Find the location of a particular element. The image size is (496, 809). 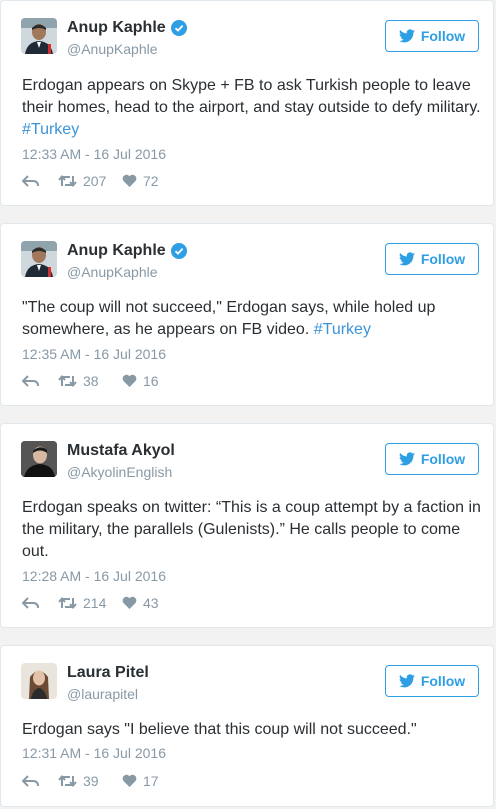

tweet-actions: 207 72 is located at coordinates (90, 181).